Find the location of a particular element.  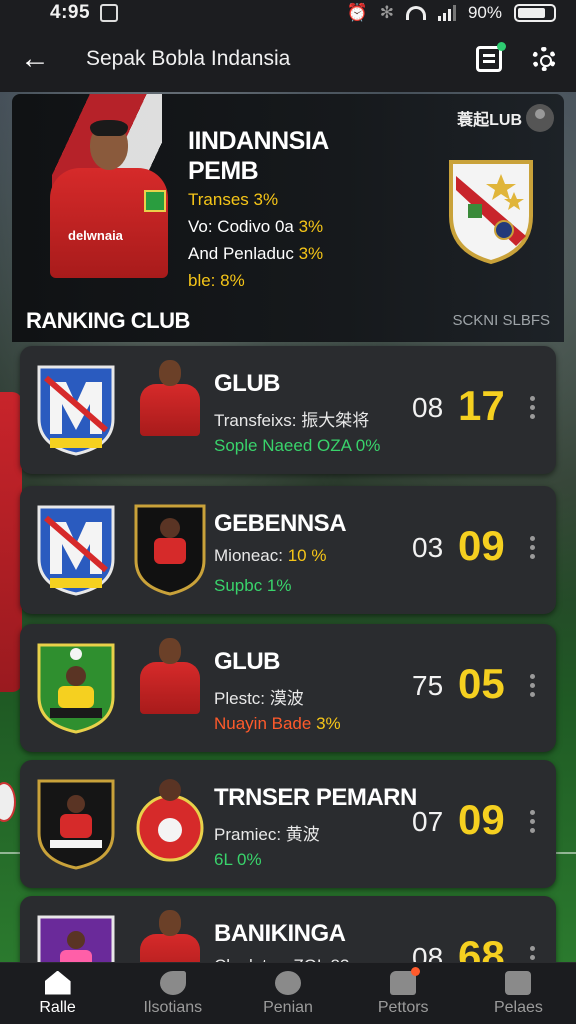

club-detail-label: Mioneac: is located at coordinates (251, 555).